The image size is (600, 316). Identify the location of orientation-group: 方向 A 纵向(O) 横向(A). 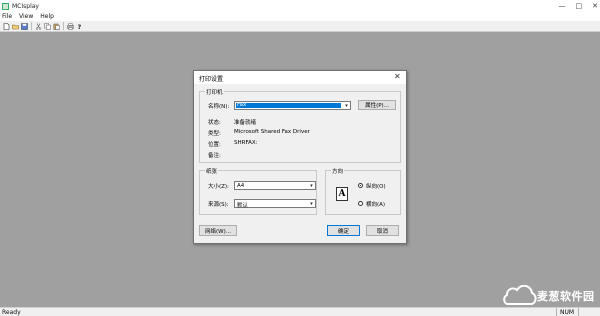
(363, 191).